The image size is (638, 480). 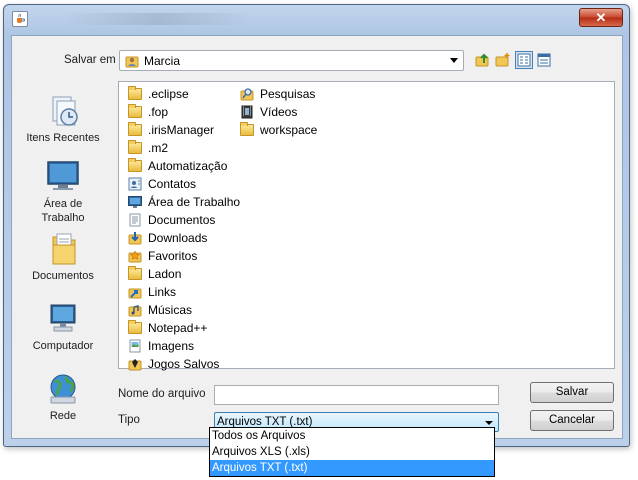 I want to click on java-cup-icon, so click(x=20, y=19).